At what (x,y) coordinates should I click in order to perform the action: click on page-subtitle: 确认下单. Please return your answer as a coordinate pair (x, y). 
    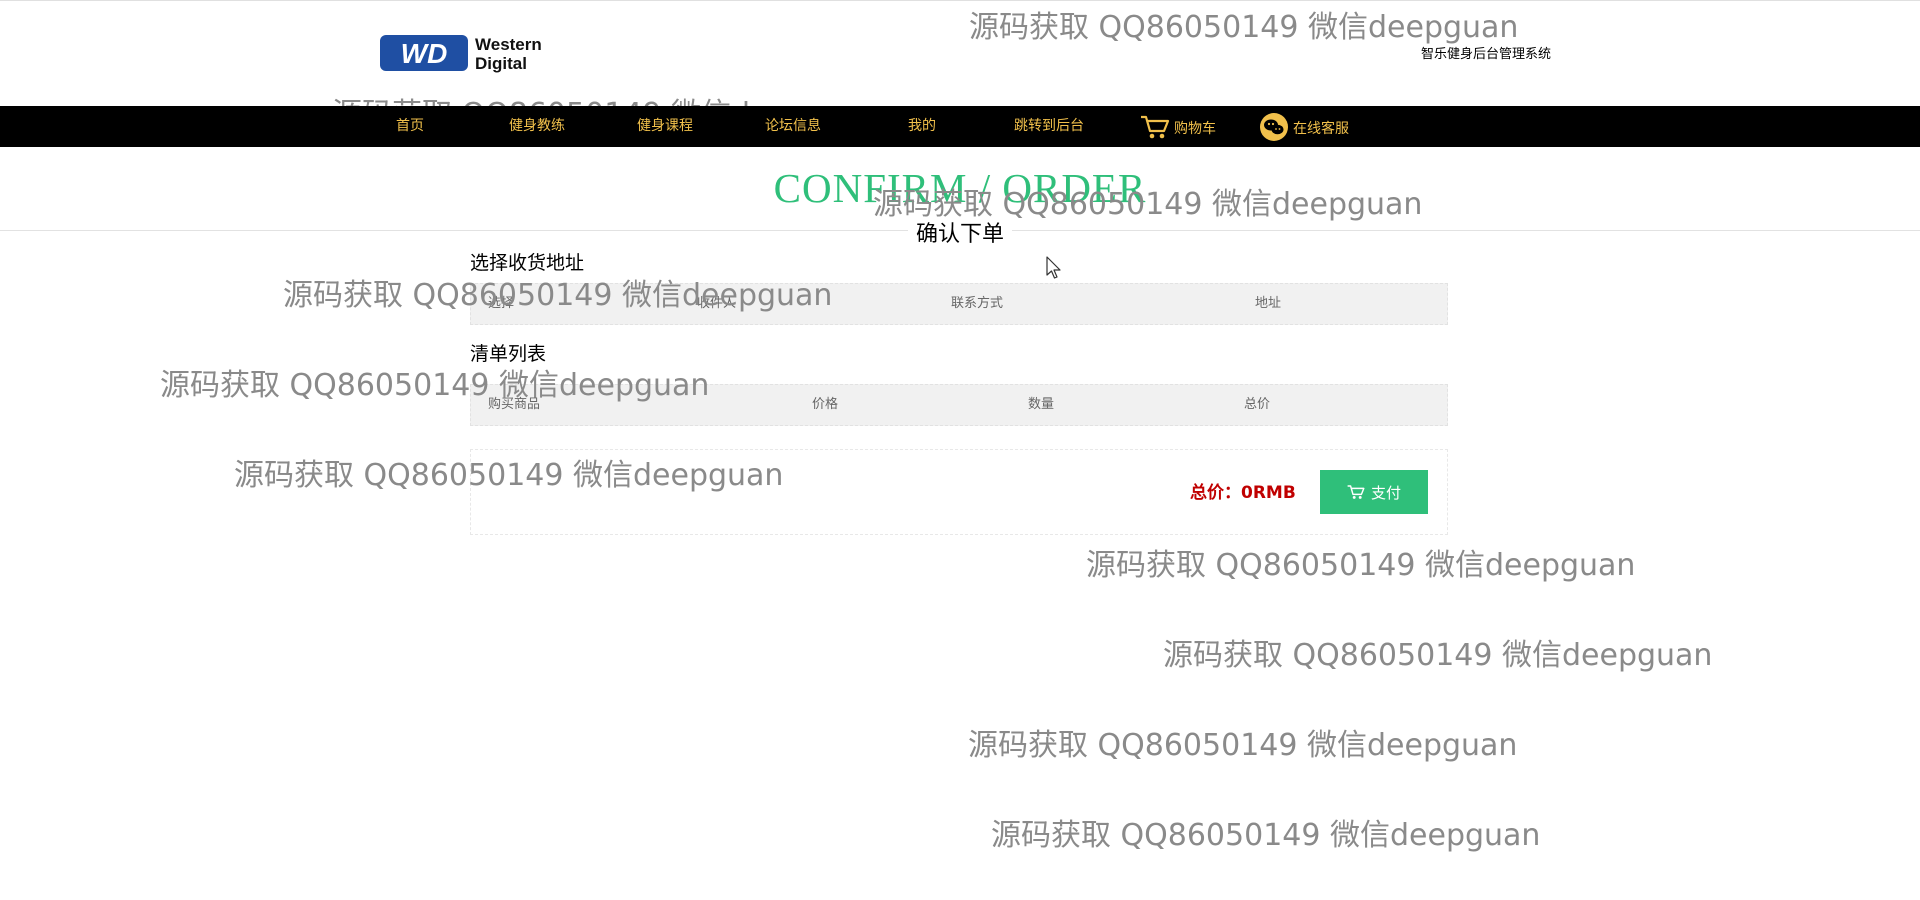
    Looking at the image, I should click on (959, 232).